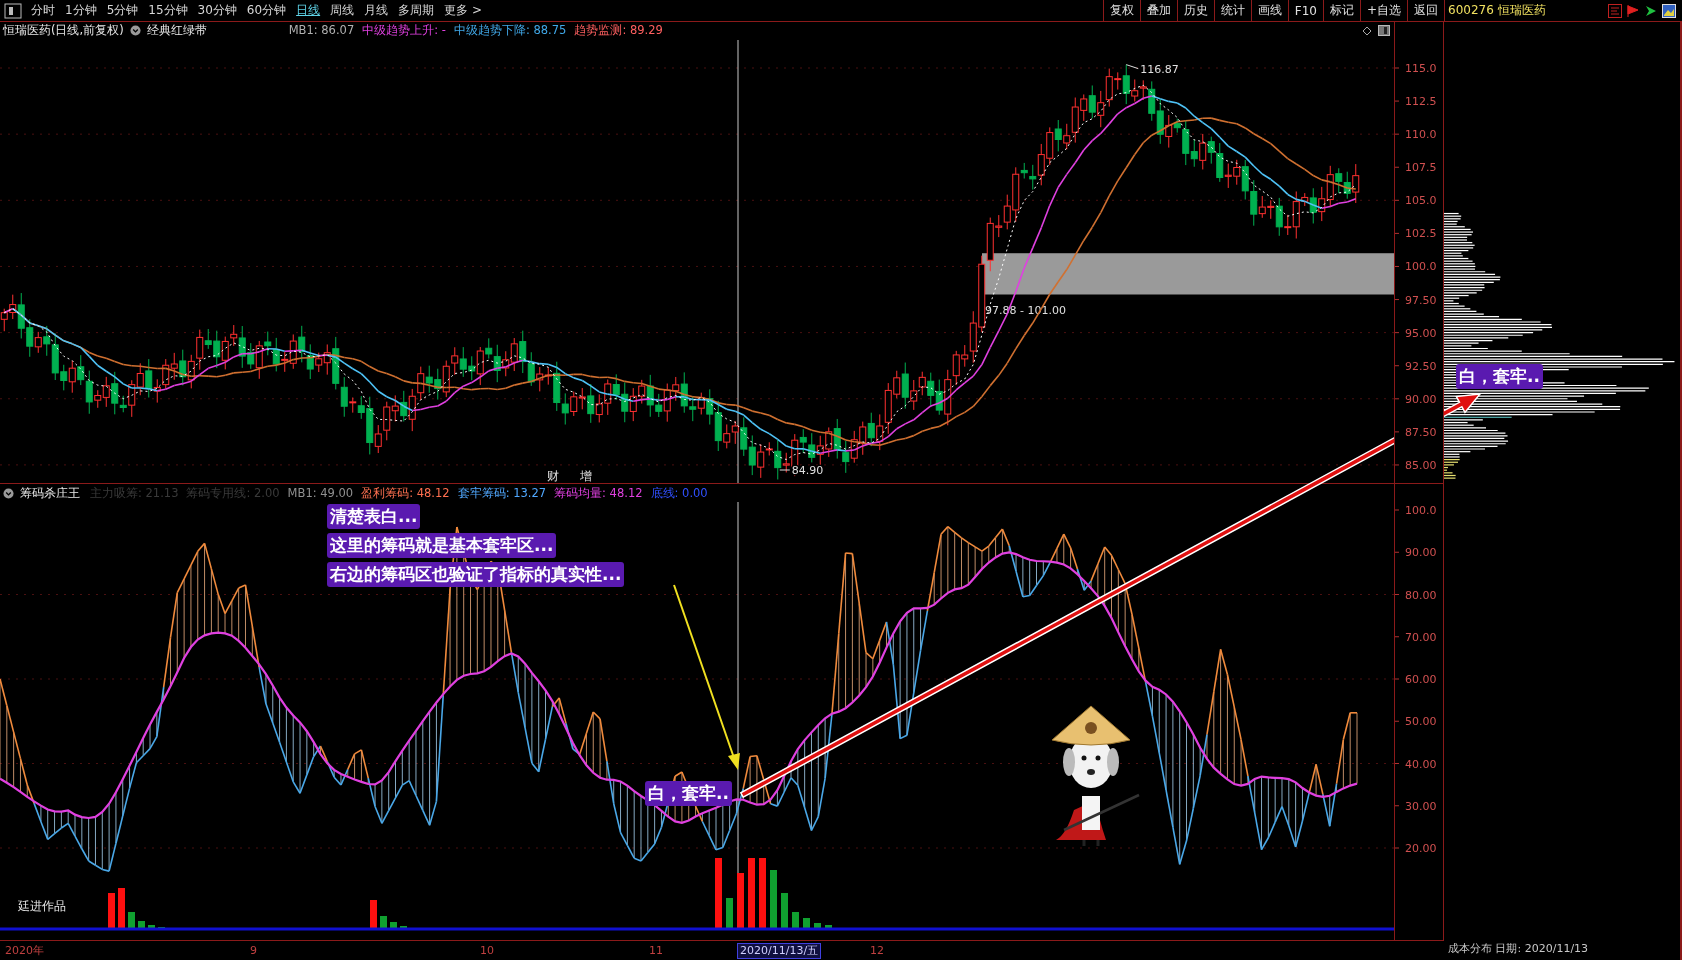 The image size is (1682, 960). What do you see at coordinates (1421, 848) in the screenshot?
I see `axis-label: 20.00` at bounding box center [1421, 848].